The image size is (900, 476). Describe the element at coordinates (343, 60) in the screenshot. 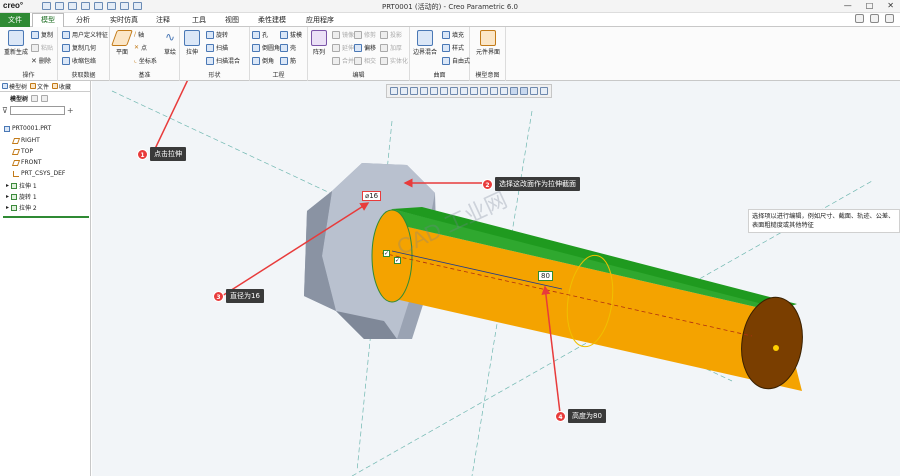

I see `merge-button: 合并` at that location.